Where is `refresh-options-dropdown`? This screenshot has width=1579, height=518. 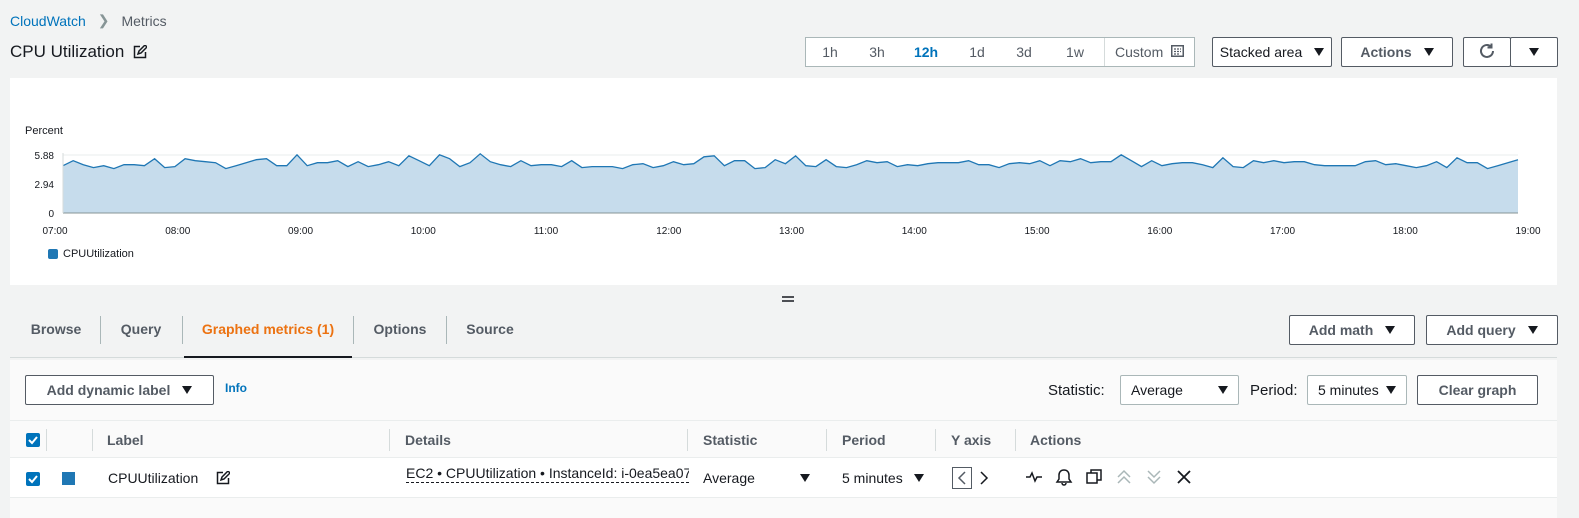 refresh-options-dropdown is located at coordinates (1534, 52).